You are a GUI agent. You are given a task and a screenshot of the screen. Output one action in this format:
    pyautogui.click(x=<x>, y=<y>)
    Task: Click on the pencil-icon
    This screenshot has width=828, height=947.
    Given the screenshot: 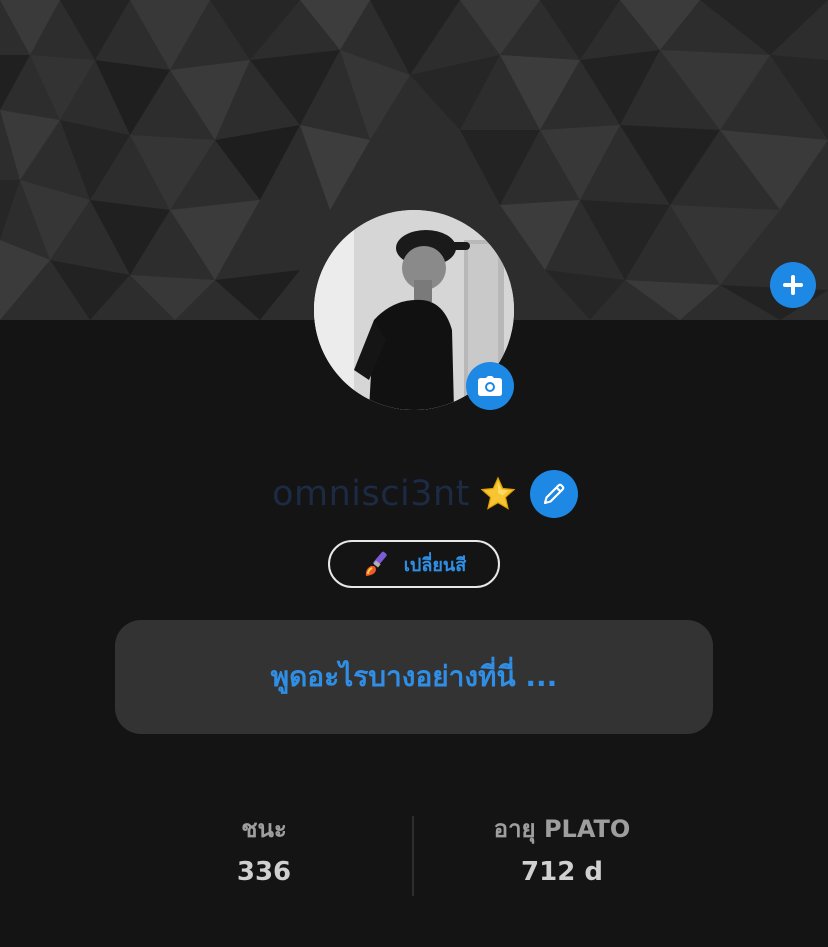 What is the action you would take?
    pyautogui.click(x=554, y=494)
    